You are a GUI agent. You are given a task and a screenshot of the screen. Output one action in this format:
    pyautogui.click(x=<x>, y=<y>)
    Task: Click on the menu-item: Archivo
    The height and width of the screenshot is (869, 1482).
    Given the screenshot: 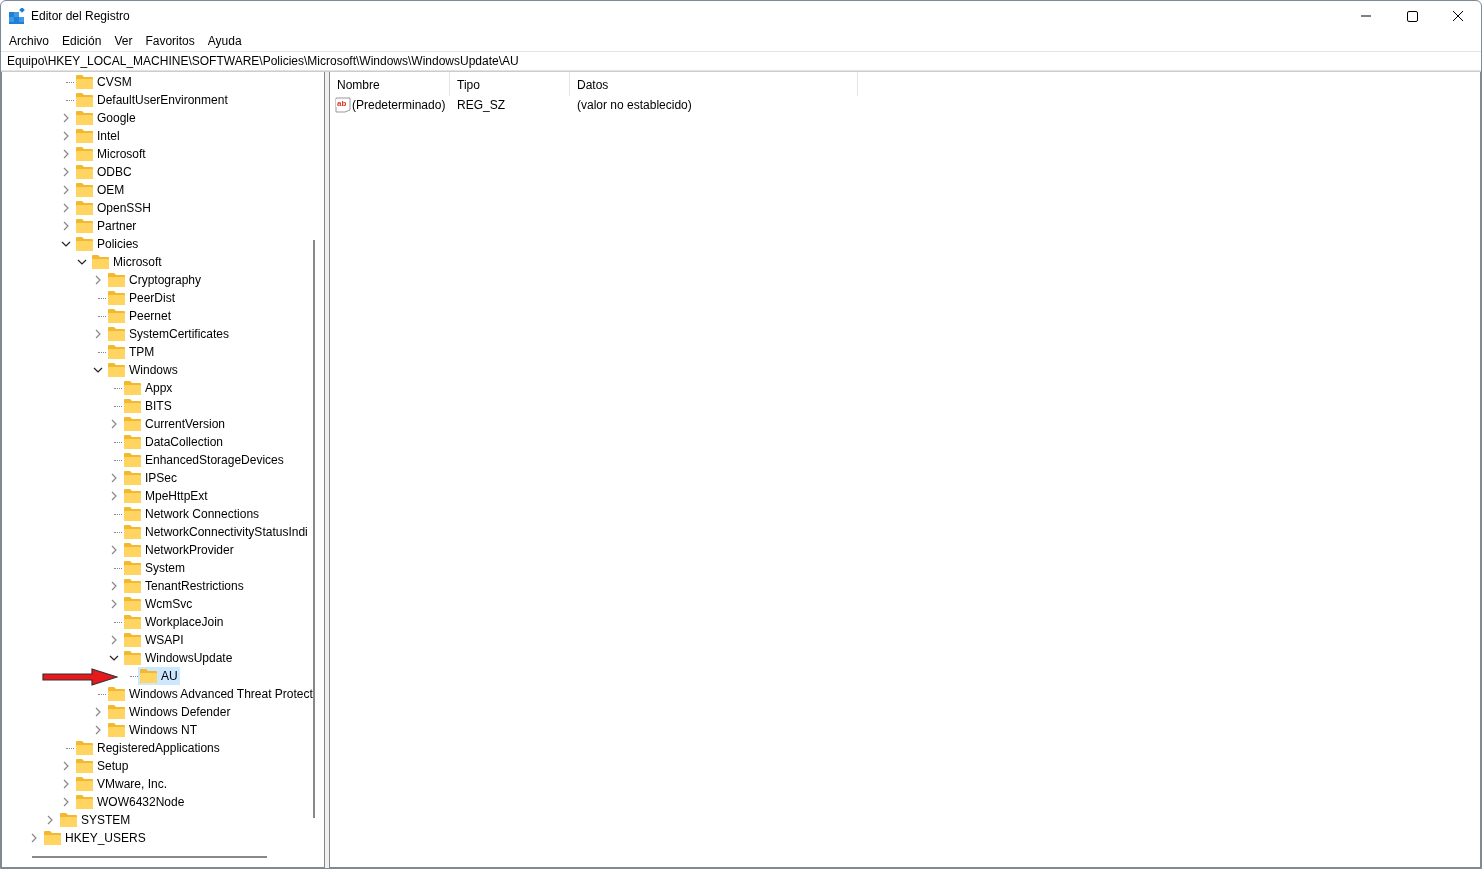 What is the action you would take?
    pyautogui.click(x=29, y=41)
    